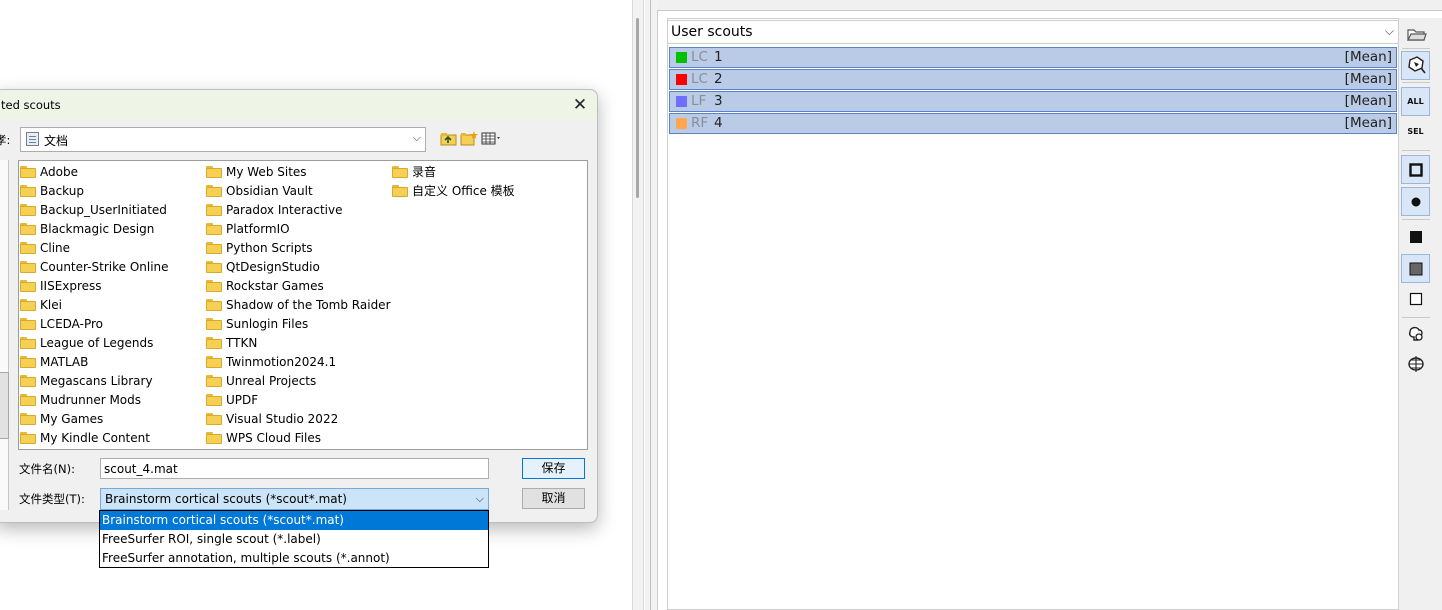 This screenshot has width=1442, height=610. I want to click on up-folder-icon, so click(449, 139).